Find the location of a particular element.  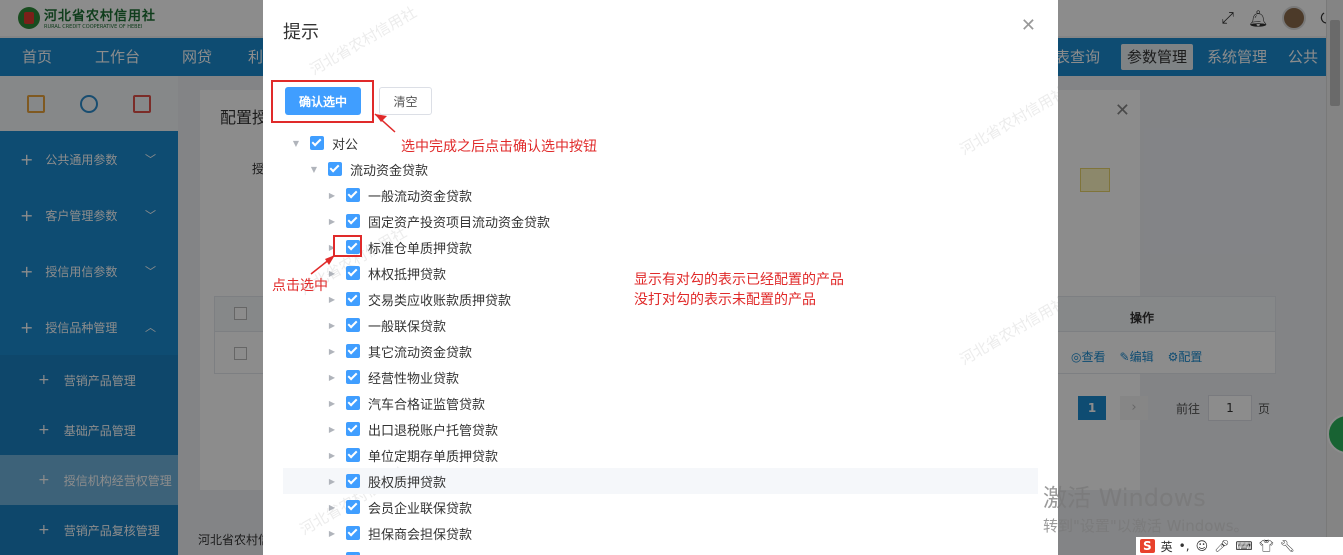

tree-node: ▼ 对公 is located at coordinates (324, 143).